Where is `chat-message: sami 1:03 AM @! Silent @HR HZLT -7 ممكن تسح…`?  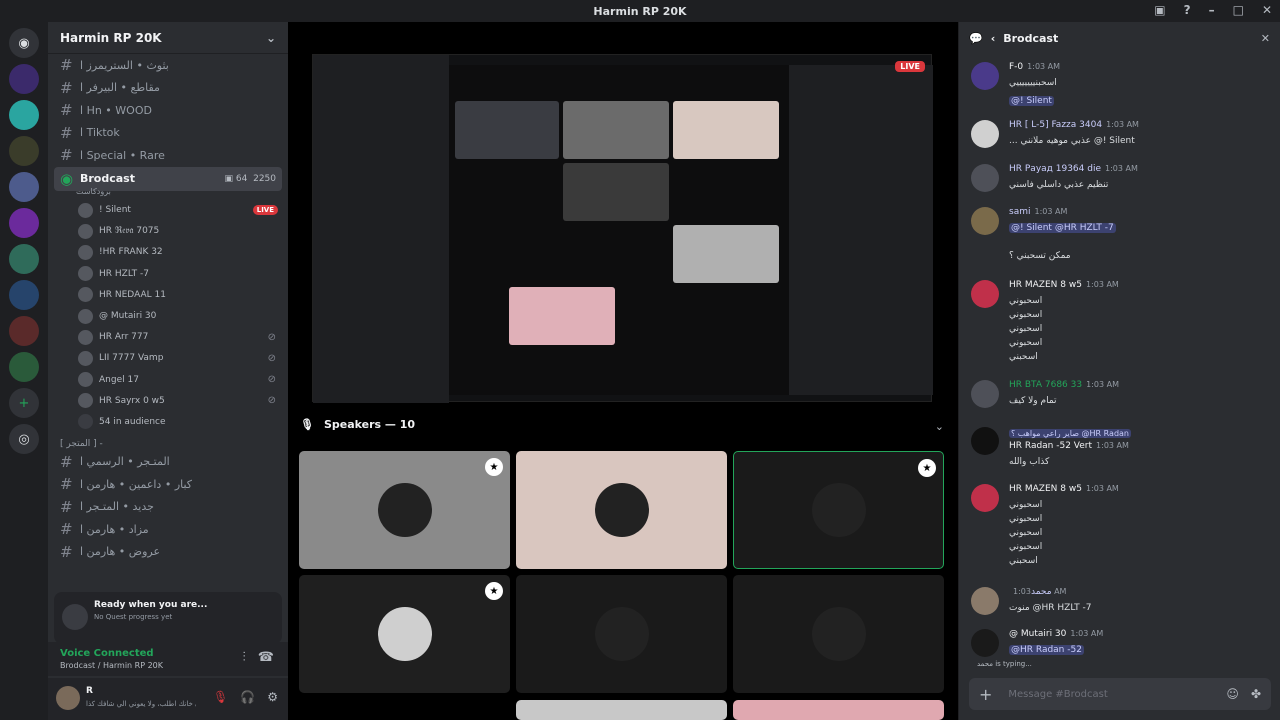 chat-message: sami 1:03 AM @! Silent @HR HZLT -7 ممكن تسح… is located at coordinates (1121, 235).